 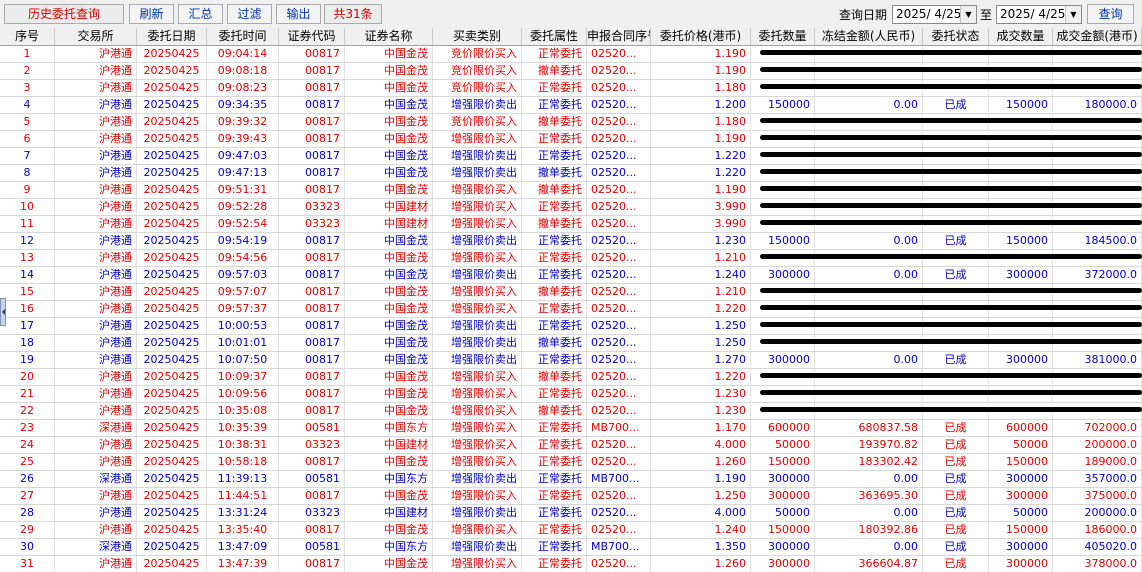 I want to click on cell-seq: 9, so click(x=27, y=190).